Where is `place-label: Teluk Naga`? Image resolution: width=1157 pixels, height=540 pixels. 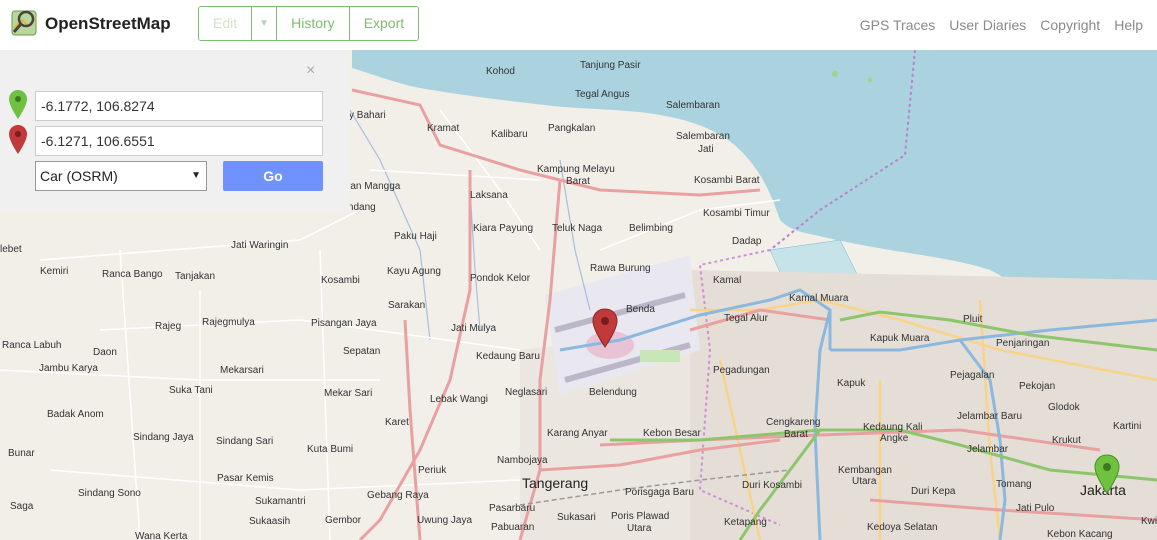 place-label: Teluk Naga is located at coordinates (577, 228).